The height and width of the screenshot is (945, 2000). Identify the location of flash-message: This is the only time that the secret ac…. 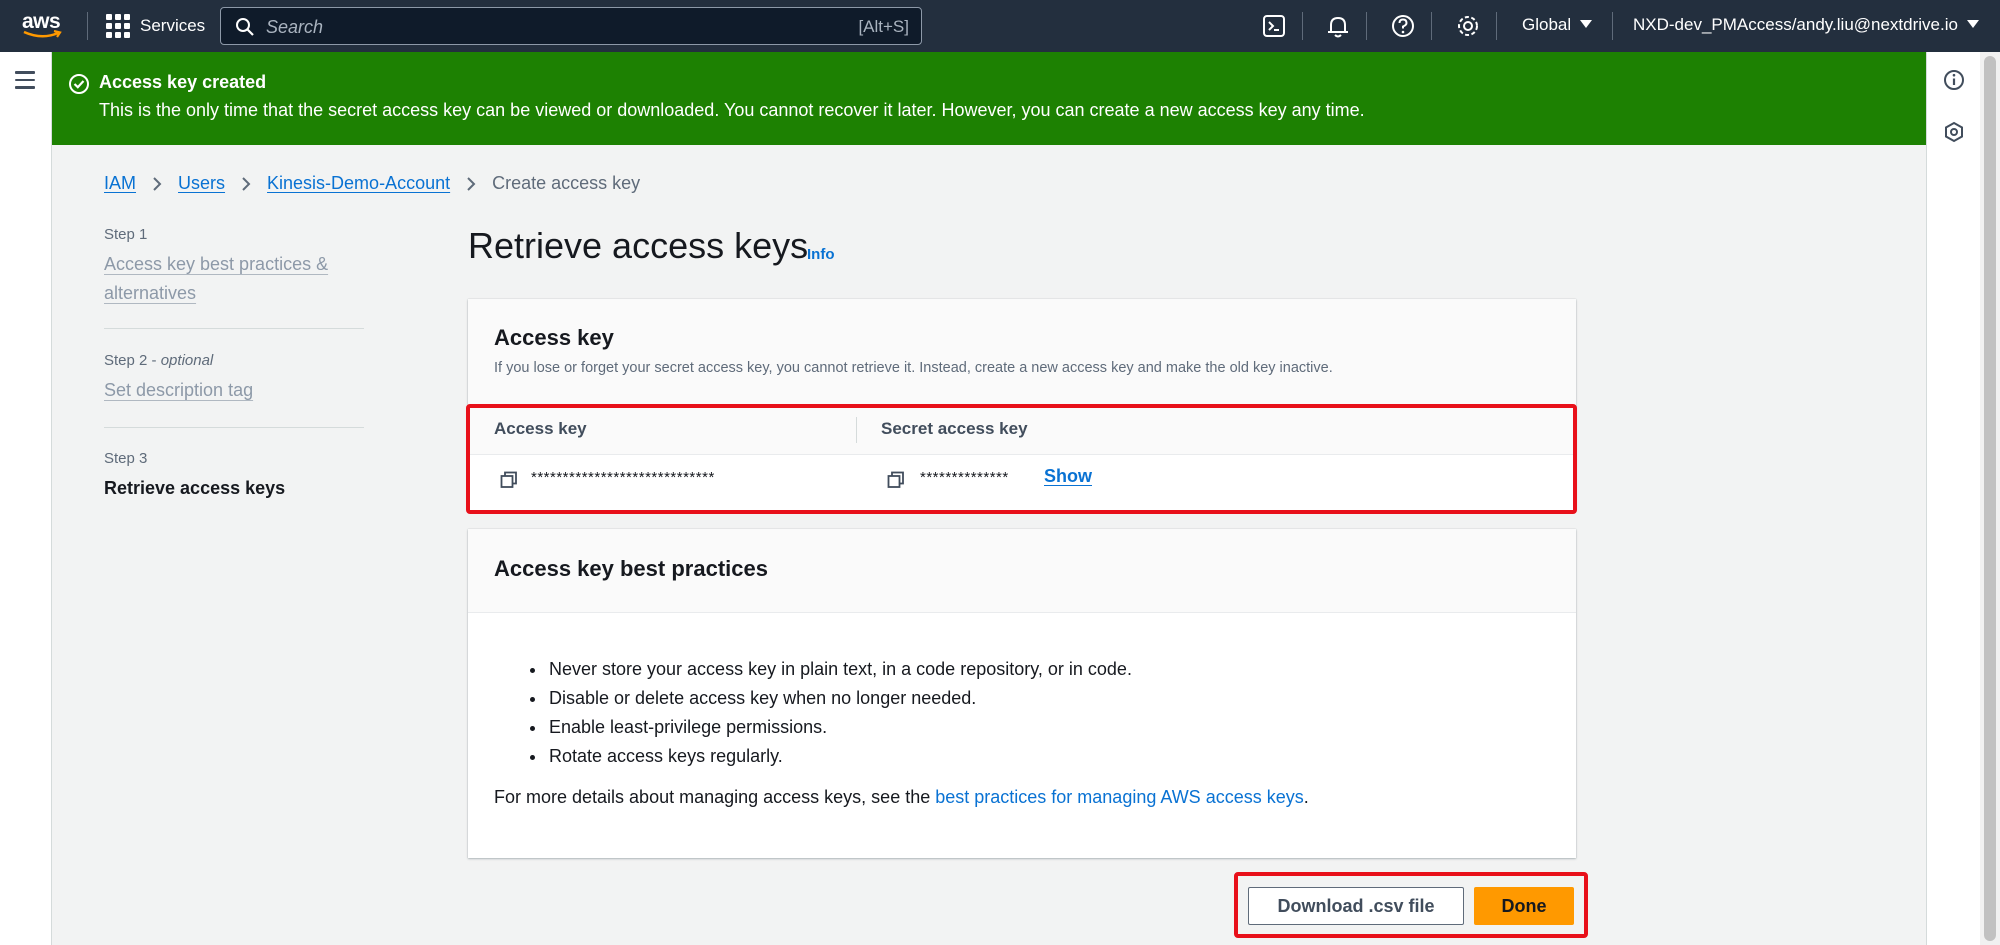
(732, 110).